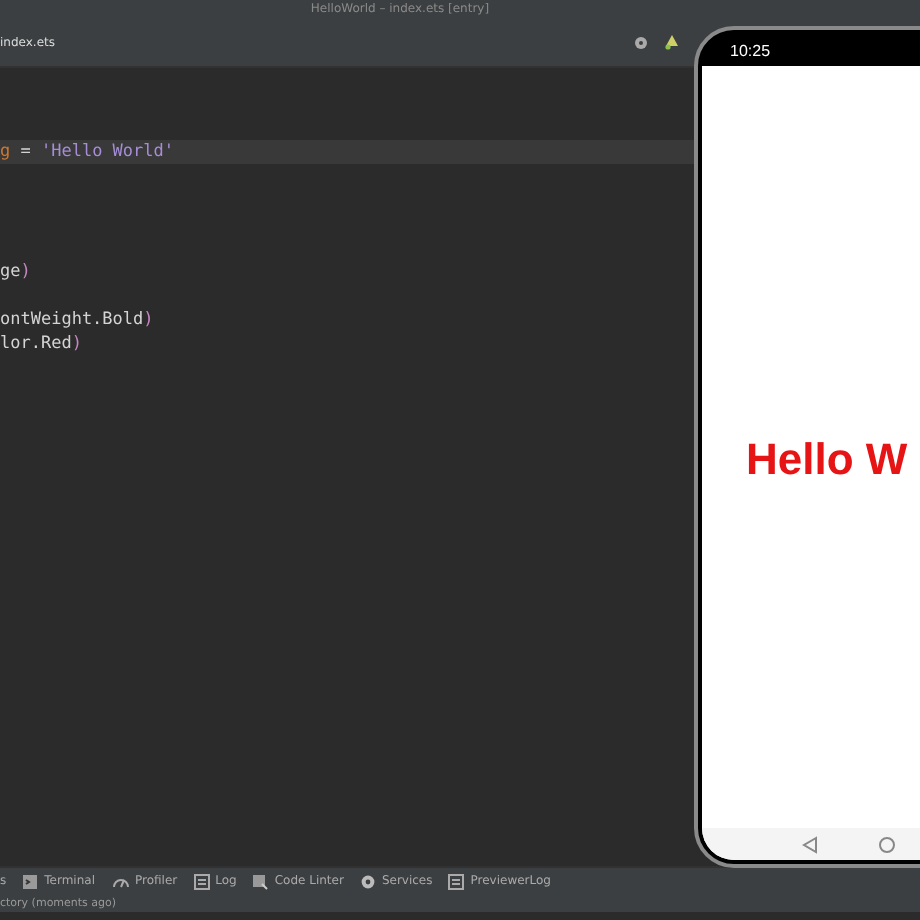  I want to click on back-icon, so click(810, 844).